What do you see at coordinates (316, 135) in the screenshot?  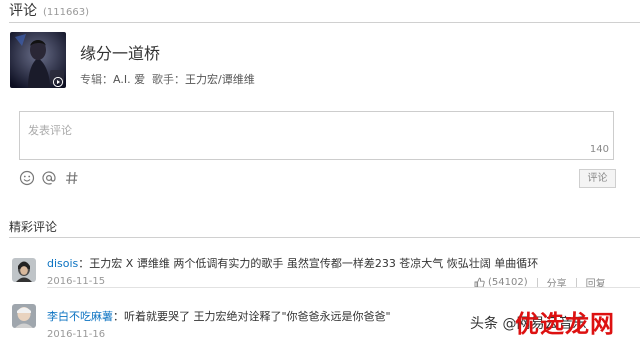 I see `comment-input: 发表评论 140` at bounding box center [316, 135].